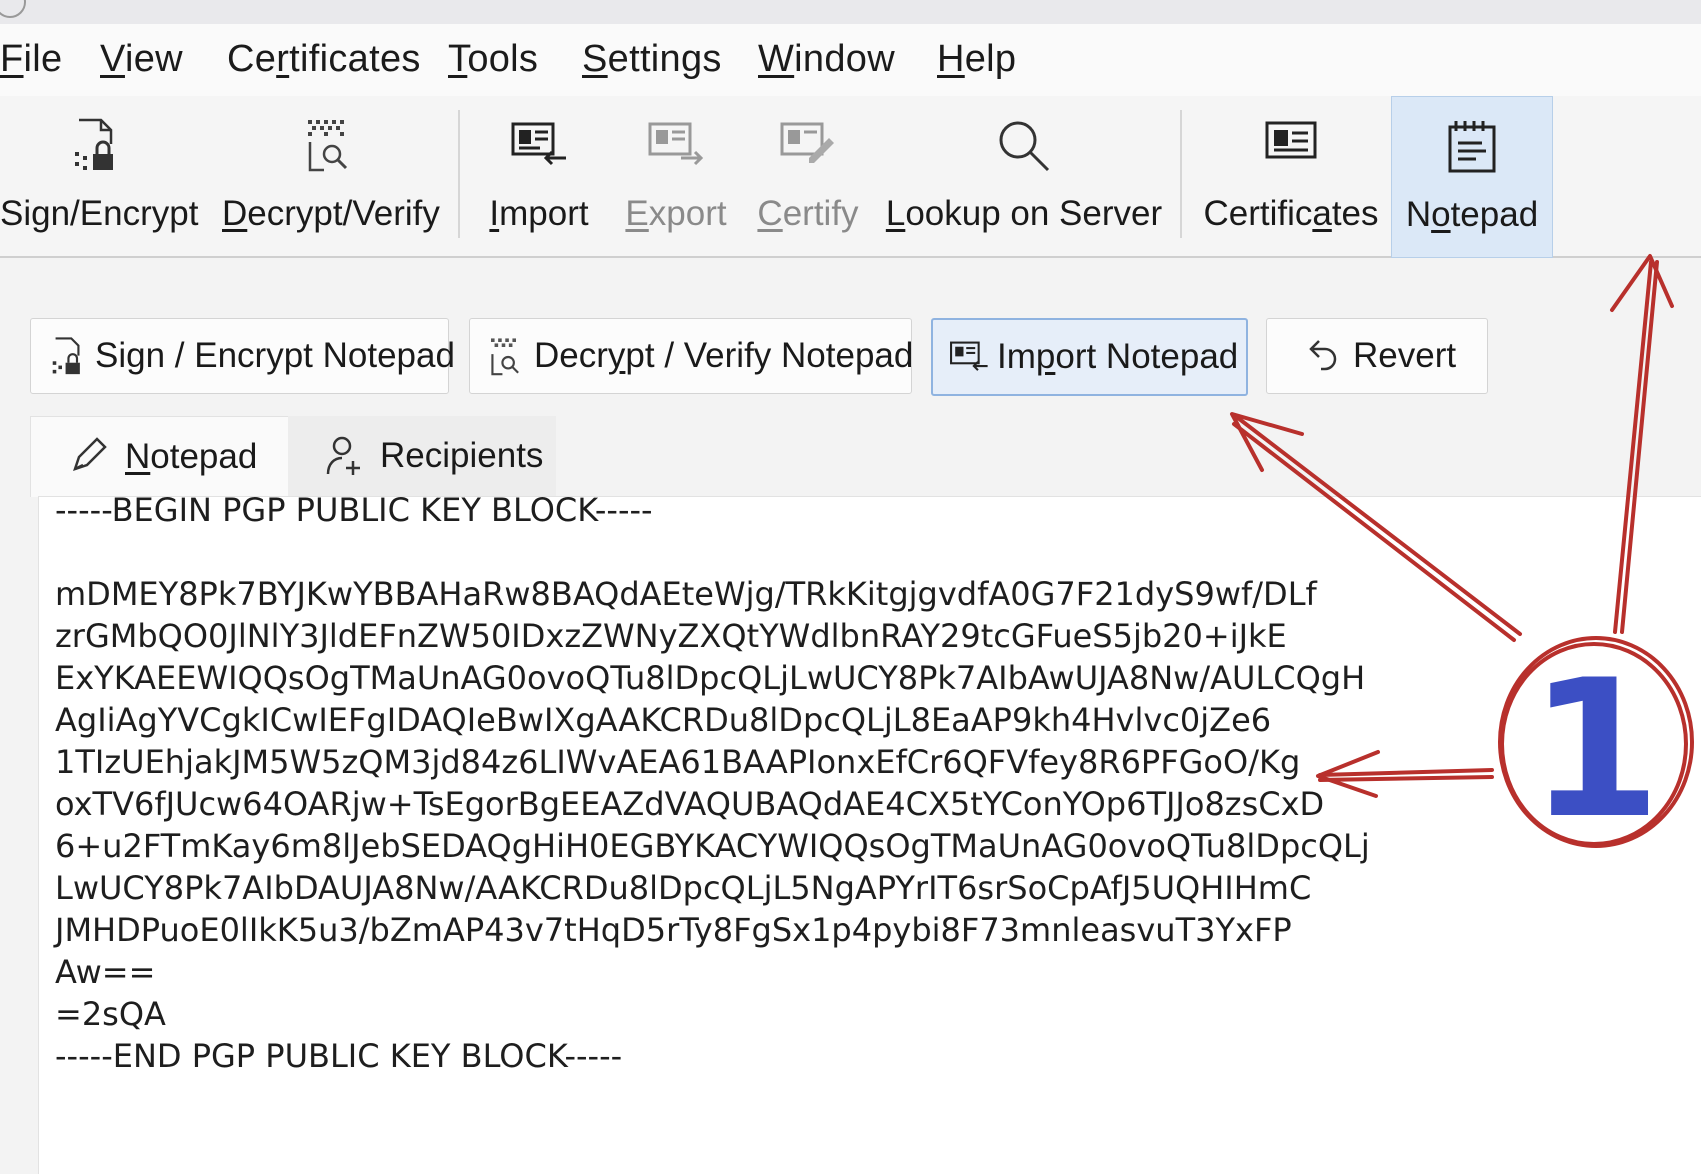 The height and width of the screenshot is (1174, 1701). I want to click on menu-view: View, so click(141, 59).